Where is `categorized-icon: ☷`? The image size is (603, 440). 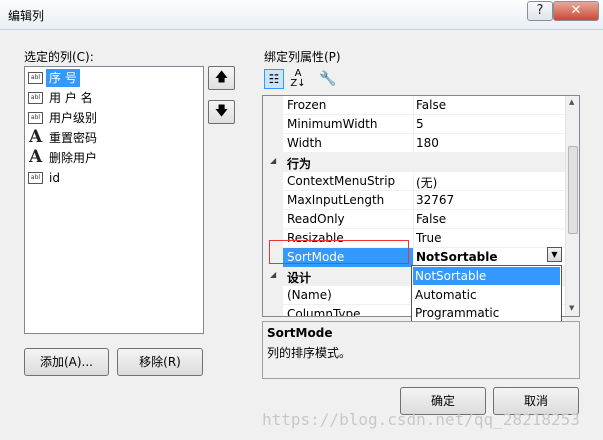
categorized-icon: ☷ is located at coordinates (274, 79).